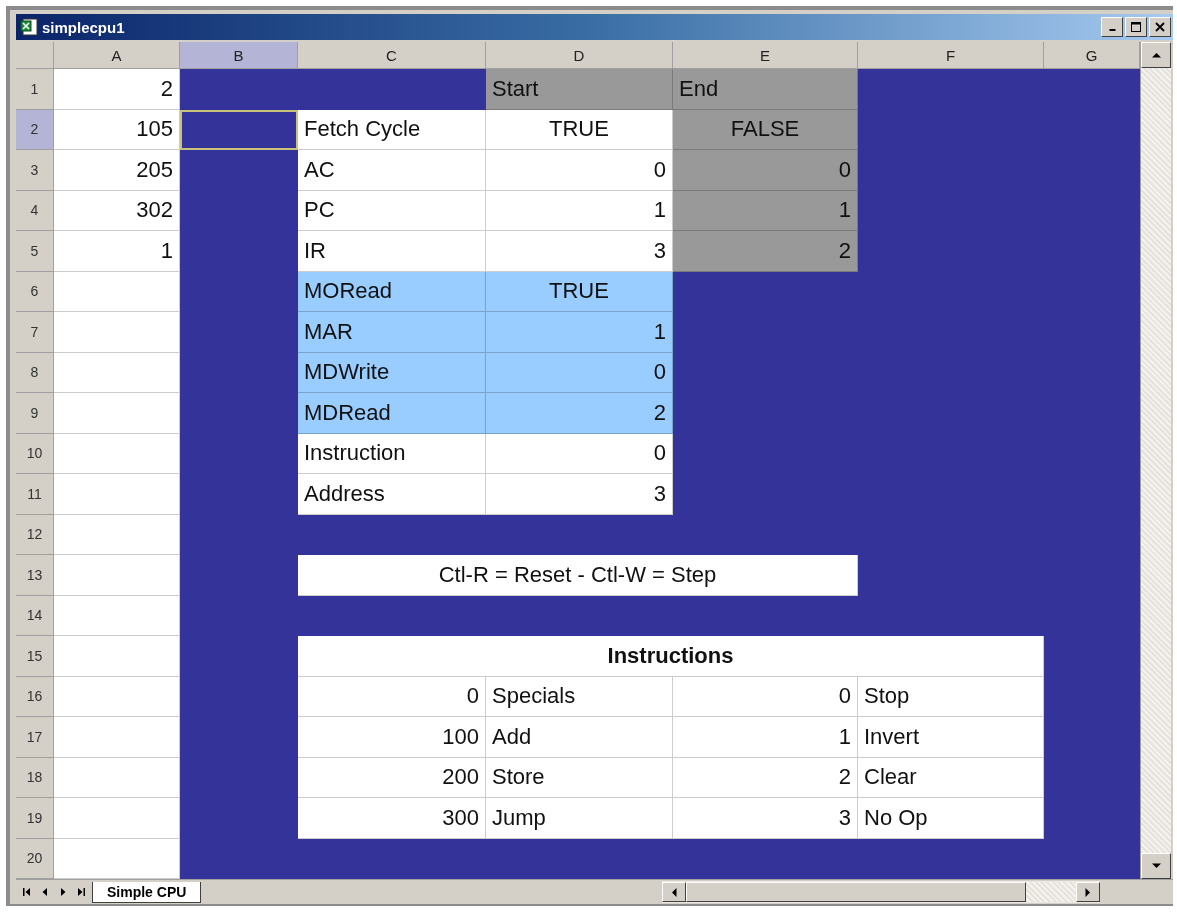 Image resolution: width=1177 pixels, height=918 pixels. Describe the element at coordinates (392, 737) in the screenshot. I see `sheet-cell: 100` at that location.